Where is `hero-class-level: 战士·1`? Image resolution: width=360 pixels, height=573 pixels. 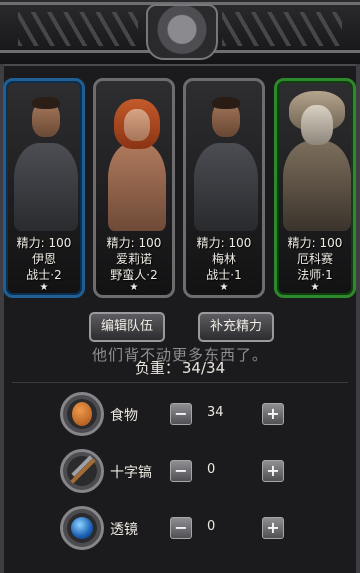 hero-class-level: 战士·1 is located at coordinates (224, 275).